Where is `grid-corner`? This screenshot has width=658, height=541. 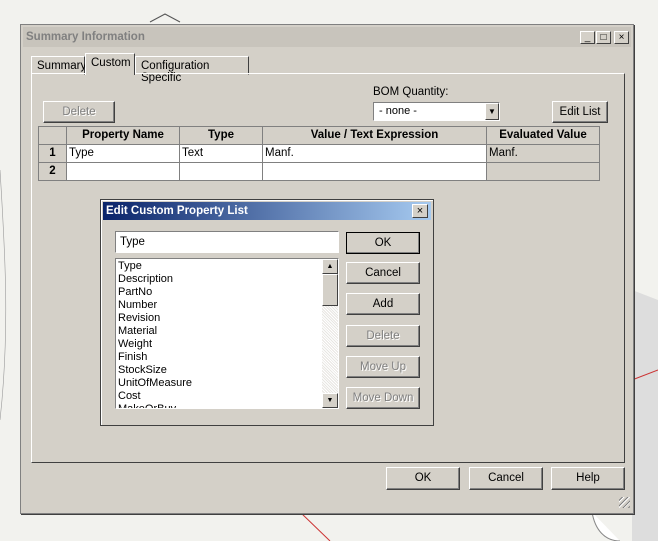
grid-corner is located at coordinates (52, 135).